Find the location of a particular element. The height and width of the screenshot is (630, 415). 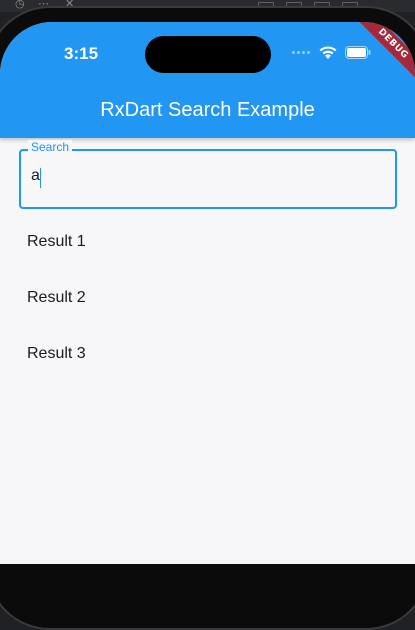

search-input-value: a is located at coordinates (35, 176).